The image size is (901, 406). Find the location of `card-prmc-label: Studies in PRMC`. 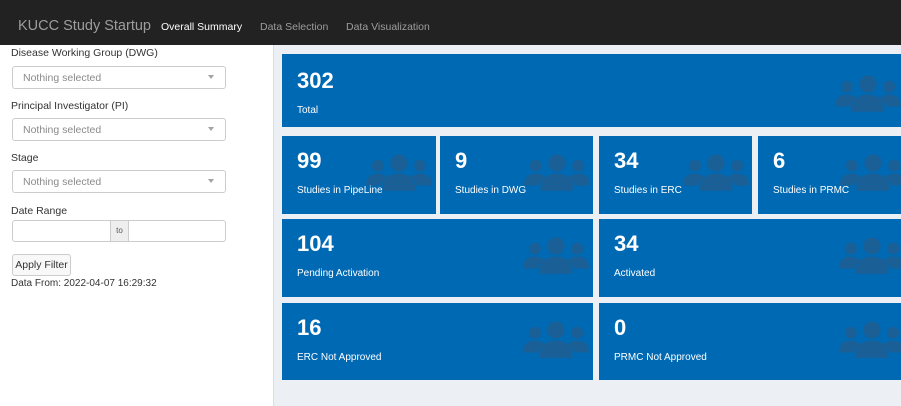

card-prmc-label: Studies in PRMC is located at coordinates (811, 190).